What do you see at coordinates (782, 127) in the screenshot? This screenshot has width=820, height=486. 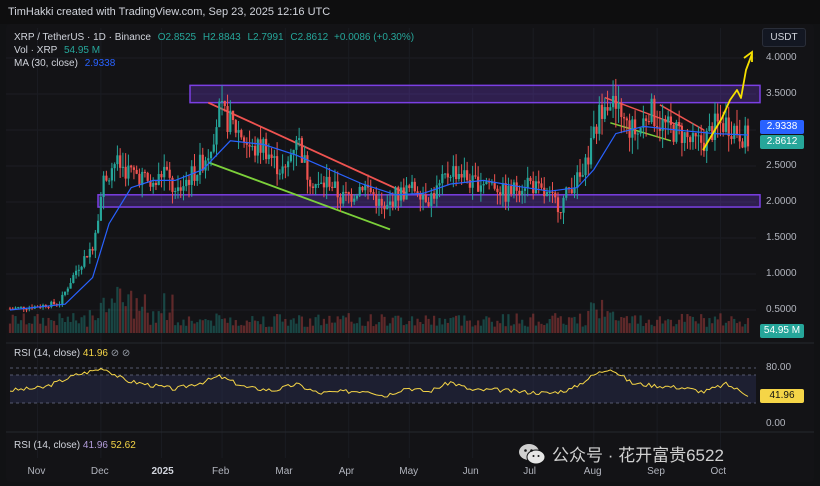 I see `ma-price-badge: 2.9338` at bounding box center [782, 127].